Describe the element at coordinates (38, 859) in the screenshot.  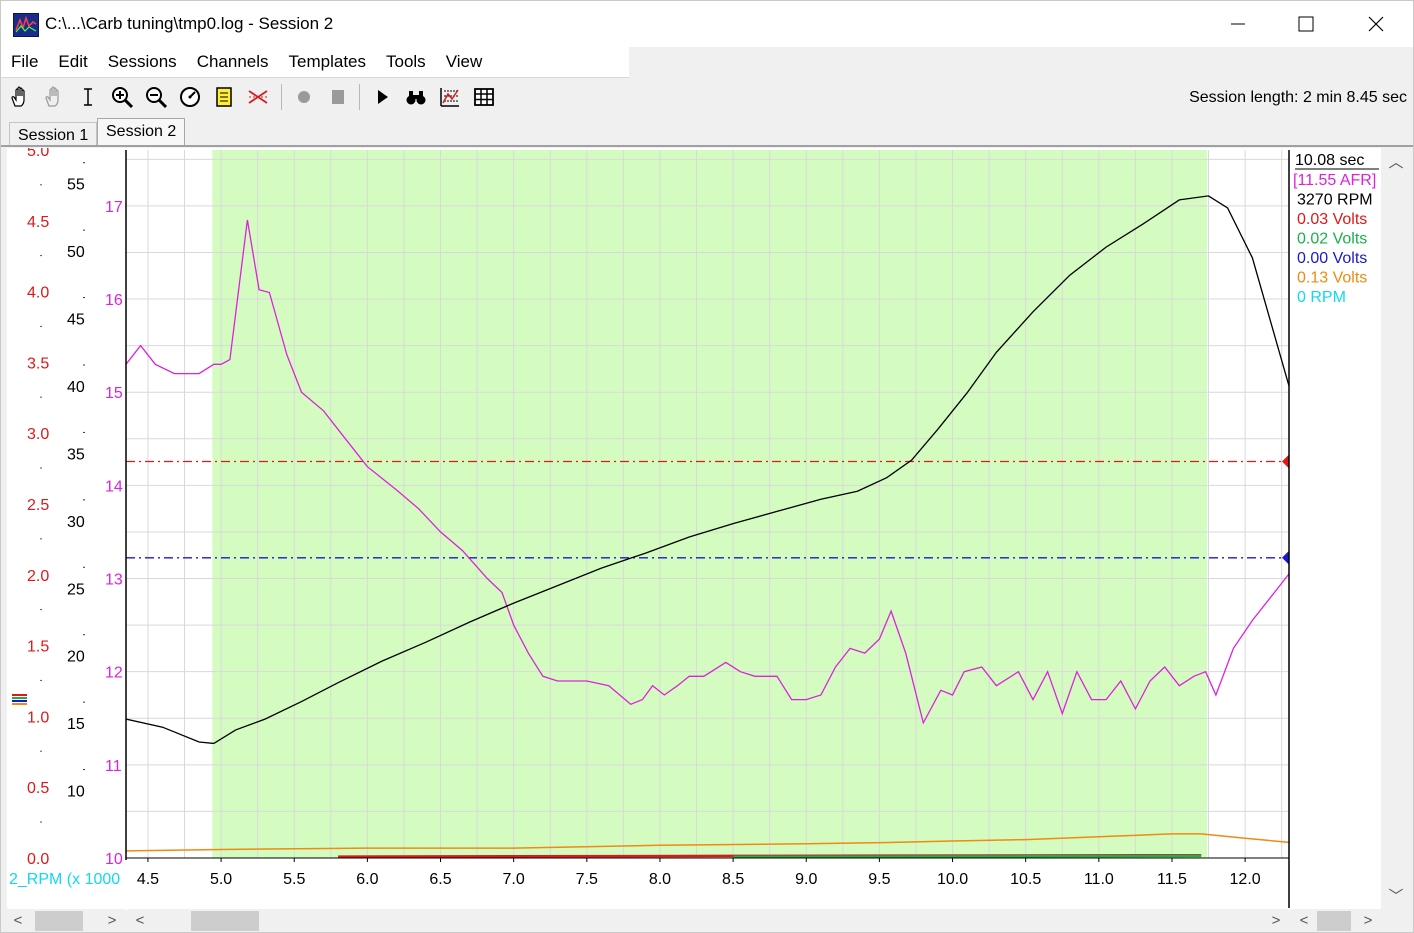
I see `volts-tick-label: 0.0` at that location.